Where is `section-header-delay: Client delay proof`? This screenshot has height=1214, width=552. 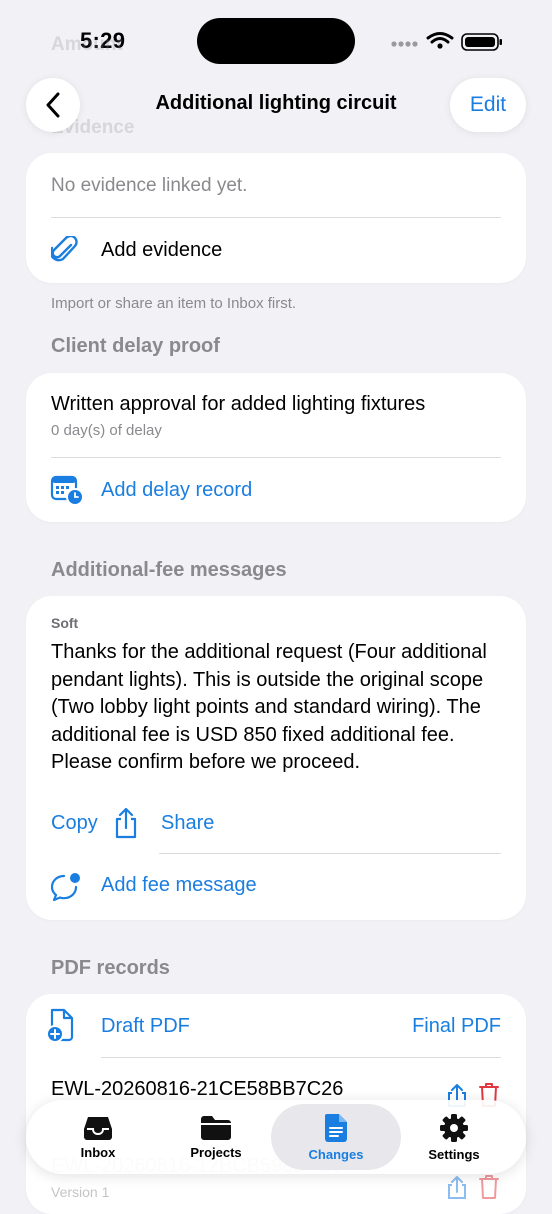
section-header-delay: Client delay proof is located at coordinates (135, 346).